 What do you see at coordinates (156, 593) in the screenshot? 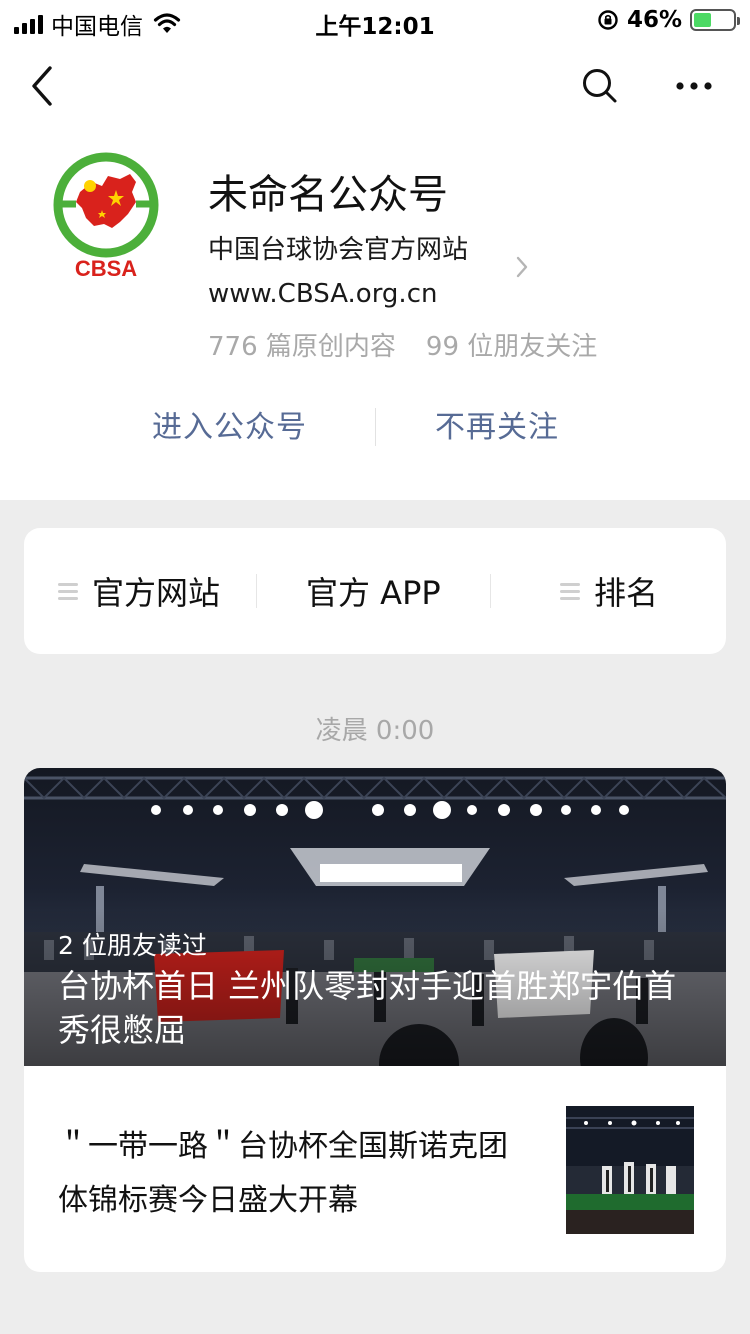
I see `menu-item-label: 官方网站` at bounding box center [156, 593].